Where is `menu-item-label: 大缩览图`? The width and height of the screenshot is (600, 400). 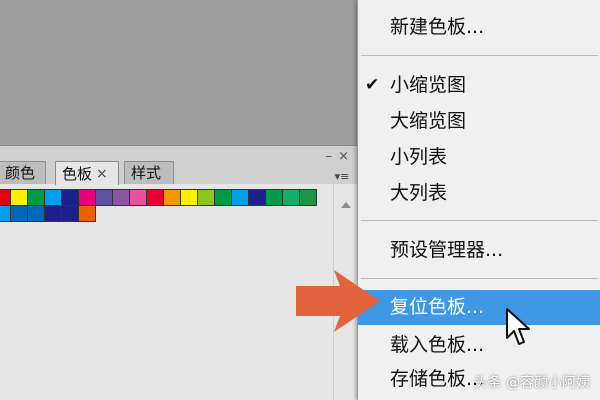 menu-item-label: 大缩览图 is located at coordinates (428, 121).